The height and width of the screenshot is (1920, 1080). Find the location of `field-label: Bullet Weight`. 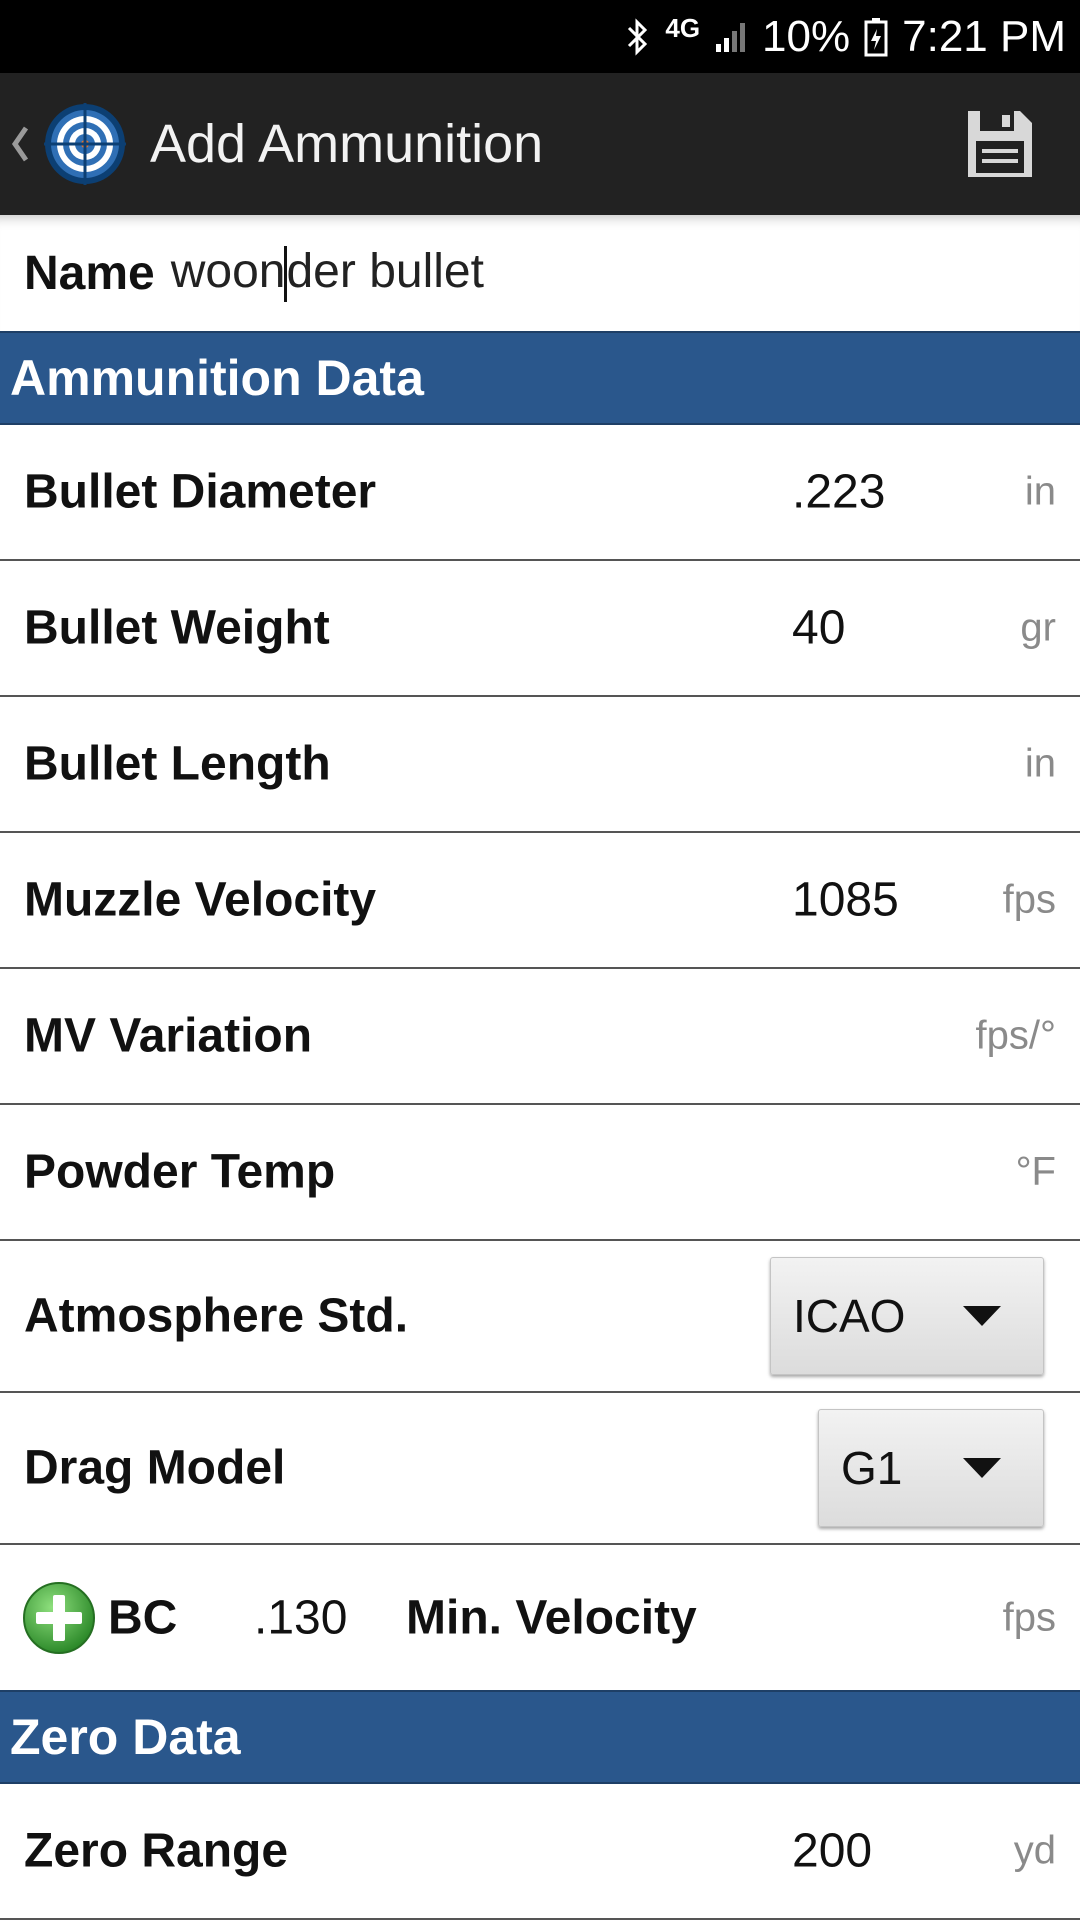

field-label: Bullet Weight is located at coordinates (177, 628).